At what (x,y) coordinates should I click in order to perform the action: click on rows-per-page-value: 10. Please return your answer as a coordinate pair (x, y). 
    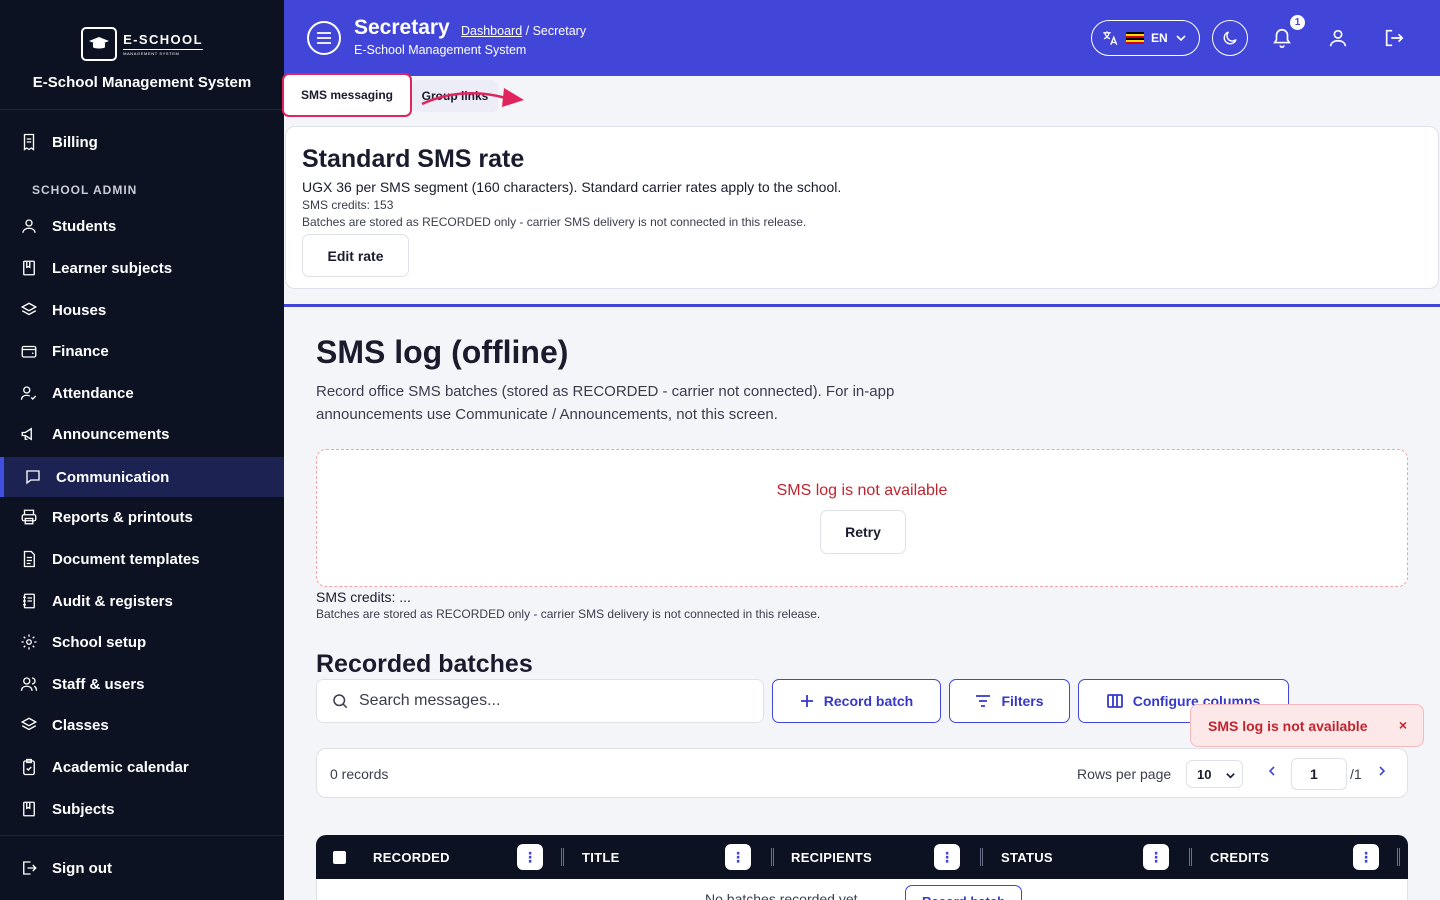
    Looking at the image, I should click on (1204, 774).